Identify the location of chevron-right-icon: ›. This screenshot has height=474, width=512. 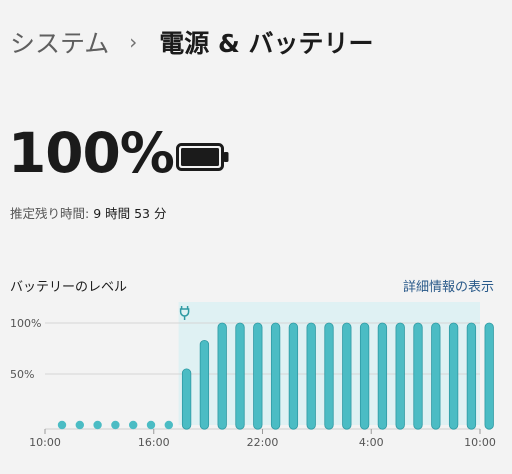
(133, 42).